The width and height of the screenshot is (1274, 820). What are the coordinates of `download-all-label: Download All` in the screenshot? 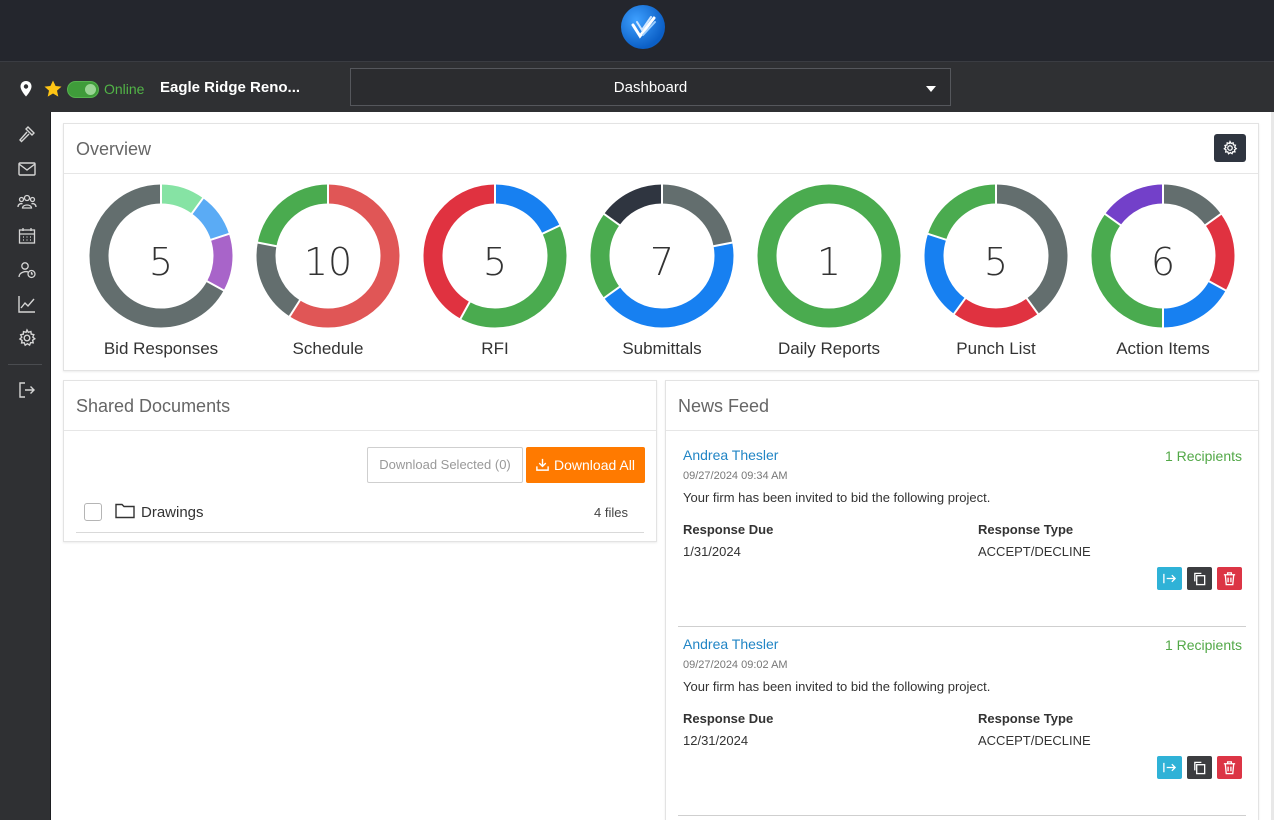 It's located at (594, 465).